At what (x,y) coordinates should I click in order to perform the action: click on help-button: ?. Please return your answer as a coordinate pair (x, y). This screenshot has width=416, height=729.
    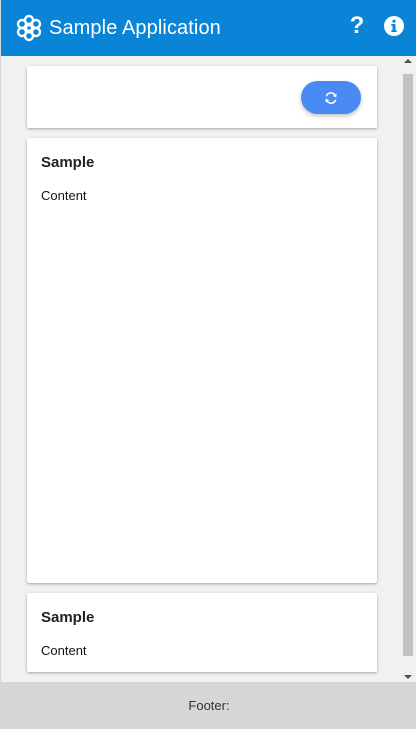
    Looking at the image, I should click on (357, 26).